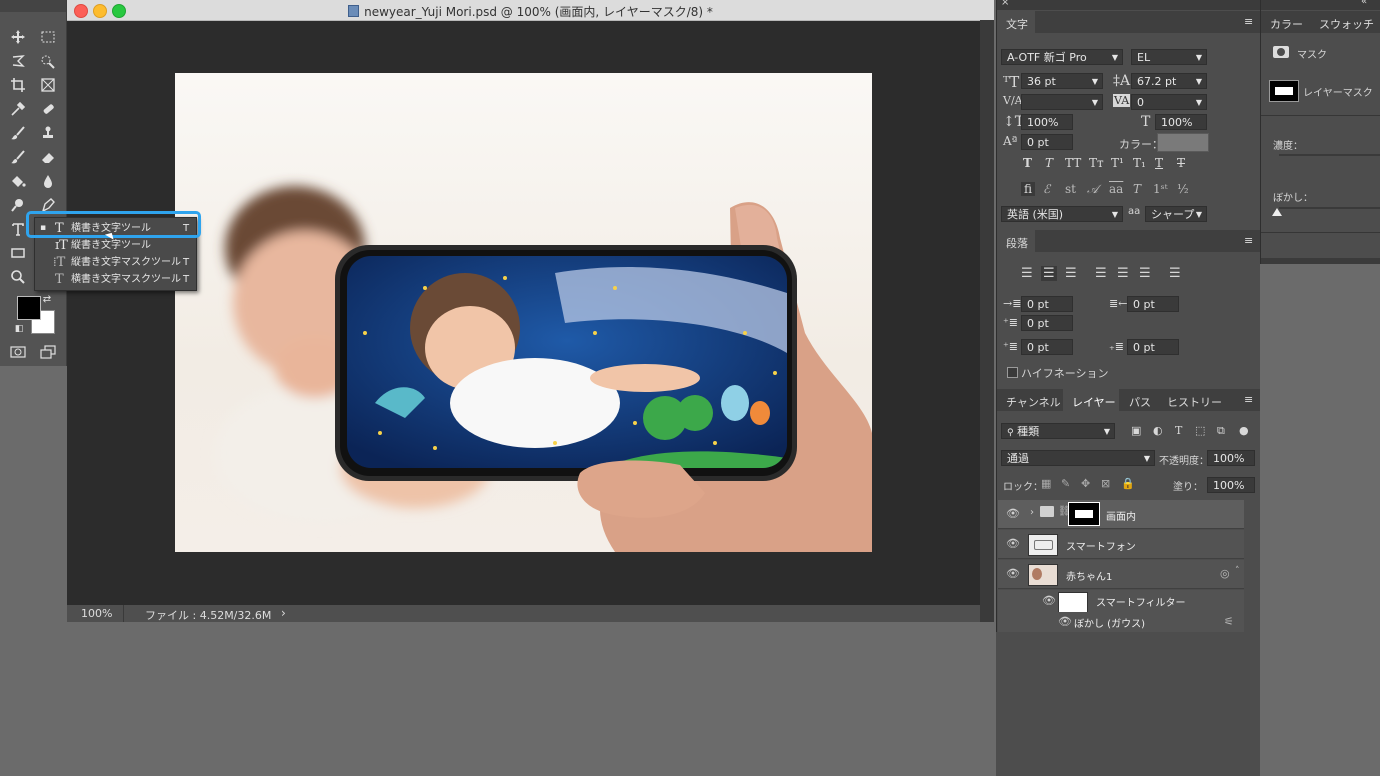 This screenshot has width=1380, height=776. What do you see at coordinates (1121, 622) in the screenshot?
I see `filter-effect-row: 👁 ぼかし (ガウス) ⚟` at bounding box center [1121, 622].